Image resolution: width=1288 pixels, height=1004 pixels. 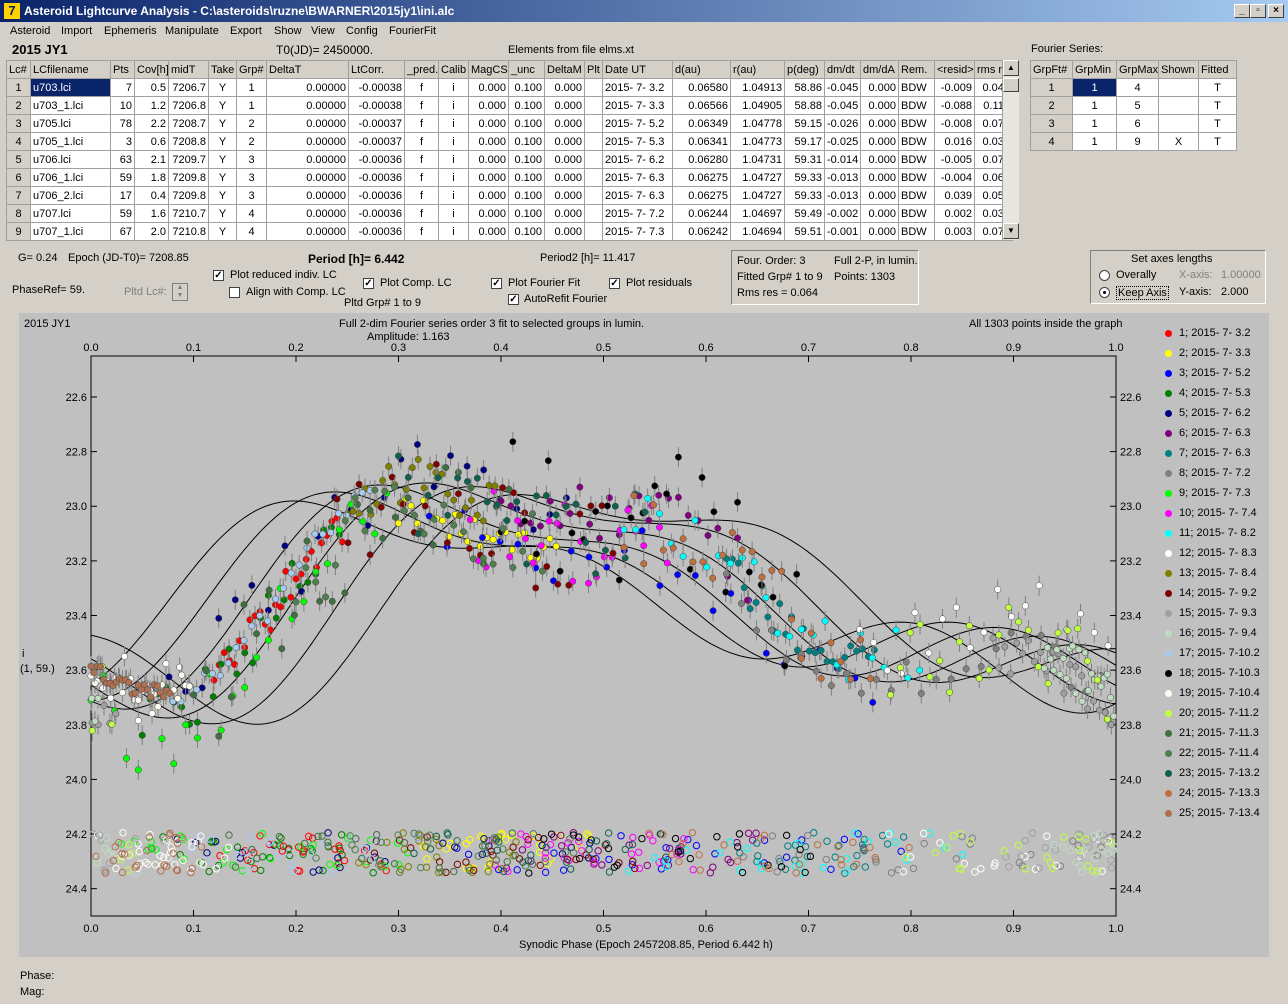 I want to click on table-cell: 7209.7, so click(x=188, y=159).